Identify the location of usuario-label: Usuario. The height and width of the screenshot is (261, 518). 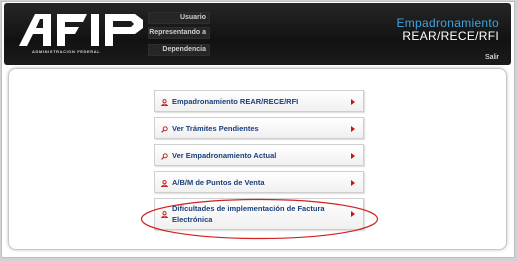
(179, 18).